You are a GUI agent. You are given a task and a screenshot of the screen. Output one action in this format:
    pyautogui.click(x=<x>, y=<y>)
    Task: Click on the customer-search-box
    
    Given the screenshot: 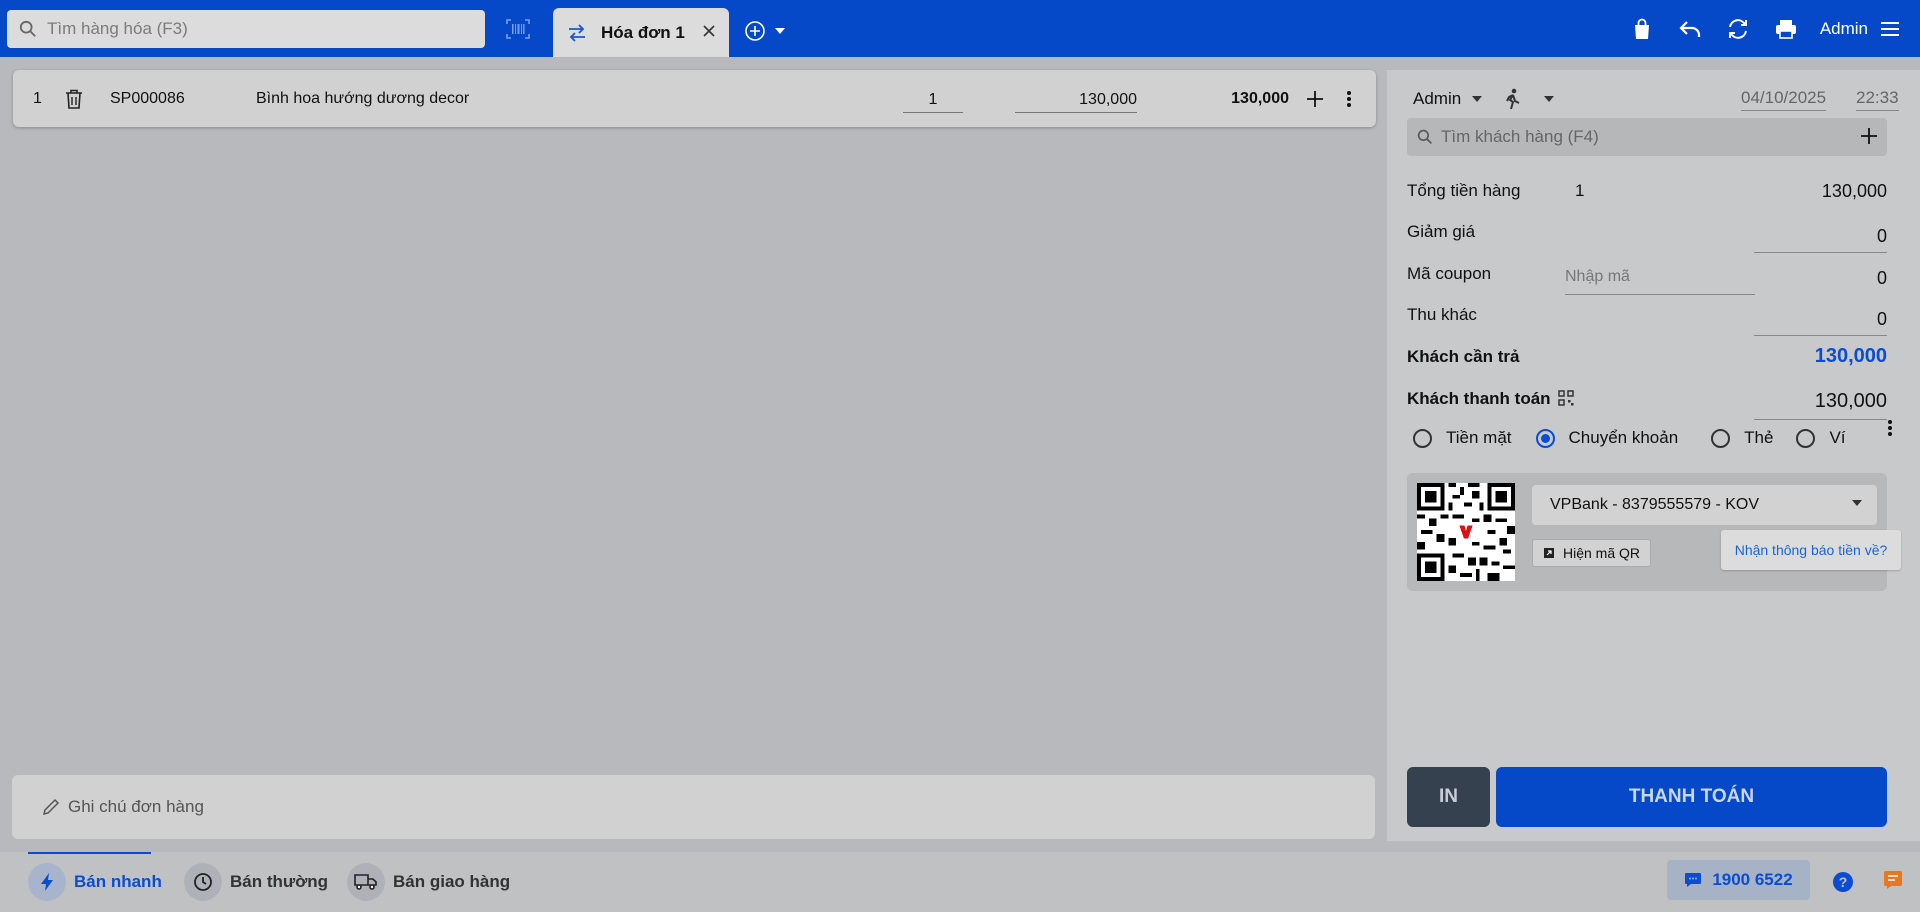 What is the action you would take?
    pyautogui.click(x=1647, y=137)
    